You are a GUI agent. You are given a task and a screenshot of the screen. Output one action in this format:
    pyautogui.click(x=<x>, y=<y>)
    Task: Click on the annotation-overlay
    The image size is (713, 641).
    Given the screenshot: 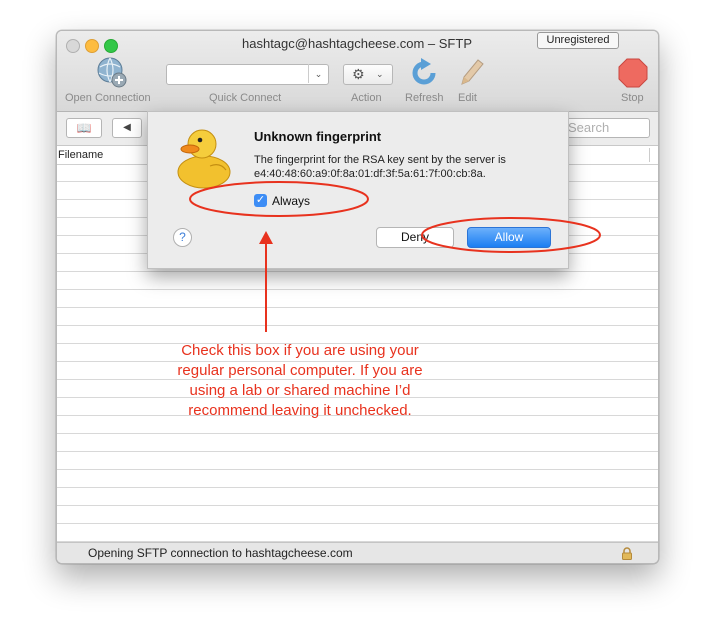 What is the action you would take?
    pyautogui.click(x=395, y=256)
    